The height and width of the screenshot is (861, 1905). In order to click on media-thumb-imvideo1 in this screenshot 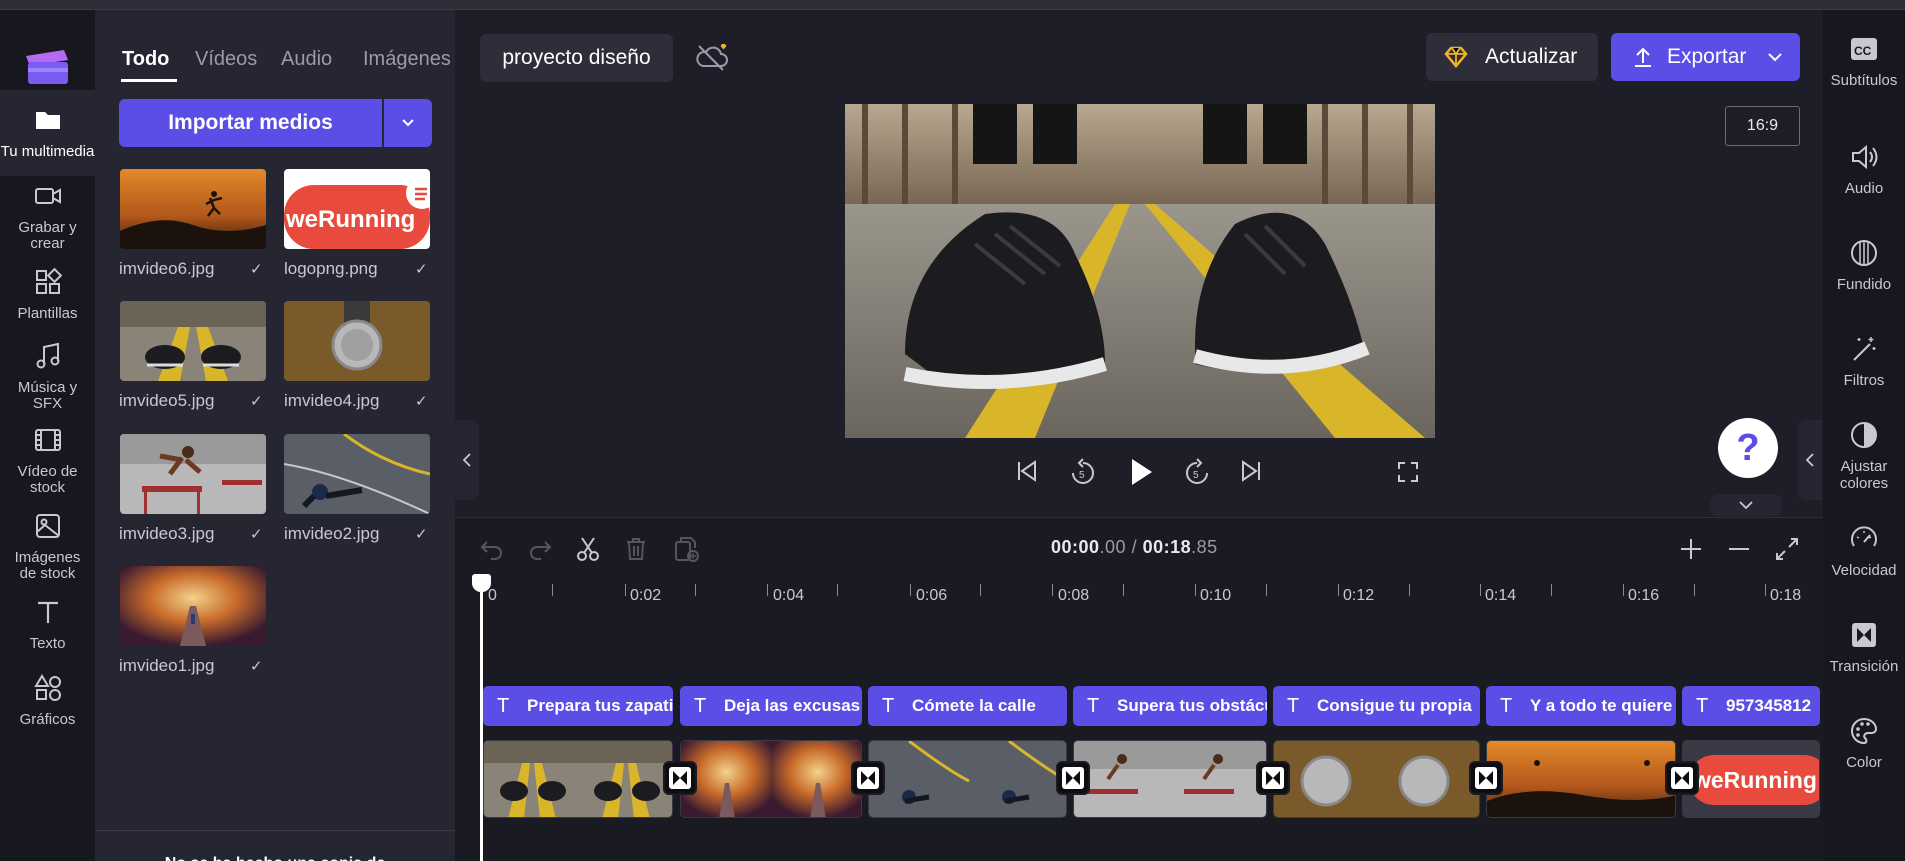, I will do `click(193, 606)`.